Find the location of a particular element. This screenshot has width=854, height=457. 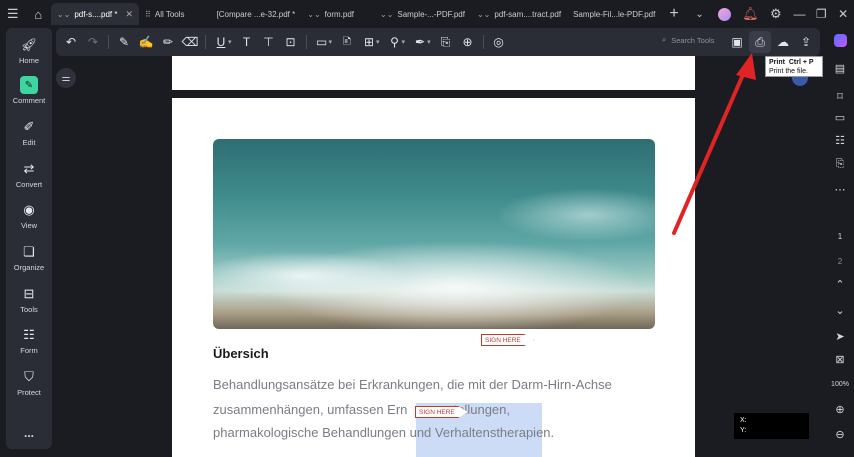

notification-bell-icon: 🔔︎ is located at coordinates (750, 14).